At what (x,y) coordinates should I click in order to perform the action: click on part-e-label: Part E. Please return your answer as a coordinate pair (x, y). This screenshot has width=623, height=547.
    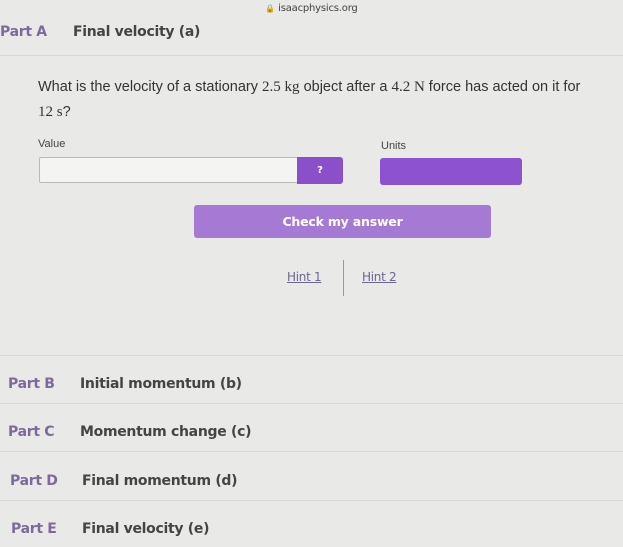
    Looking at the image, I should click on (34, 529).